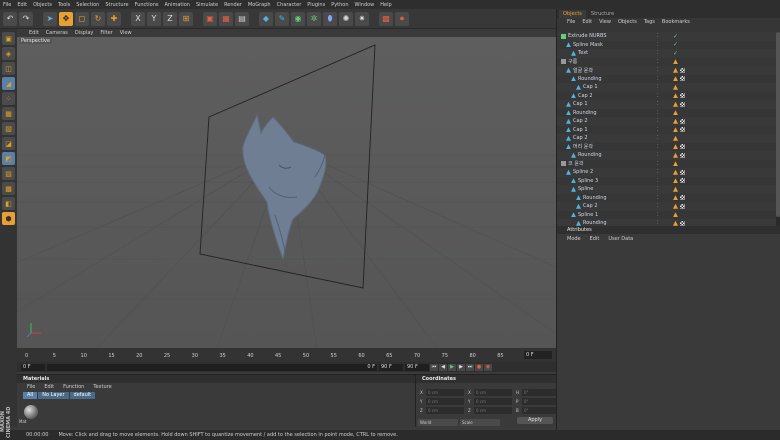  I want to click on objects-menu-file: File, so click(571, 22).